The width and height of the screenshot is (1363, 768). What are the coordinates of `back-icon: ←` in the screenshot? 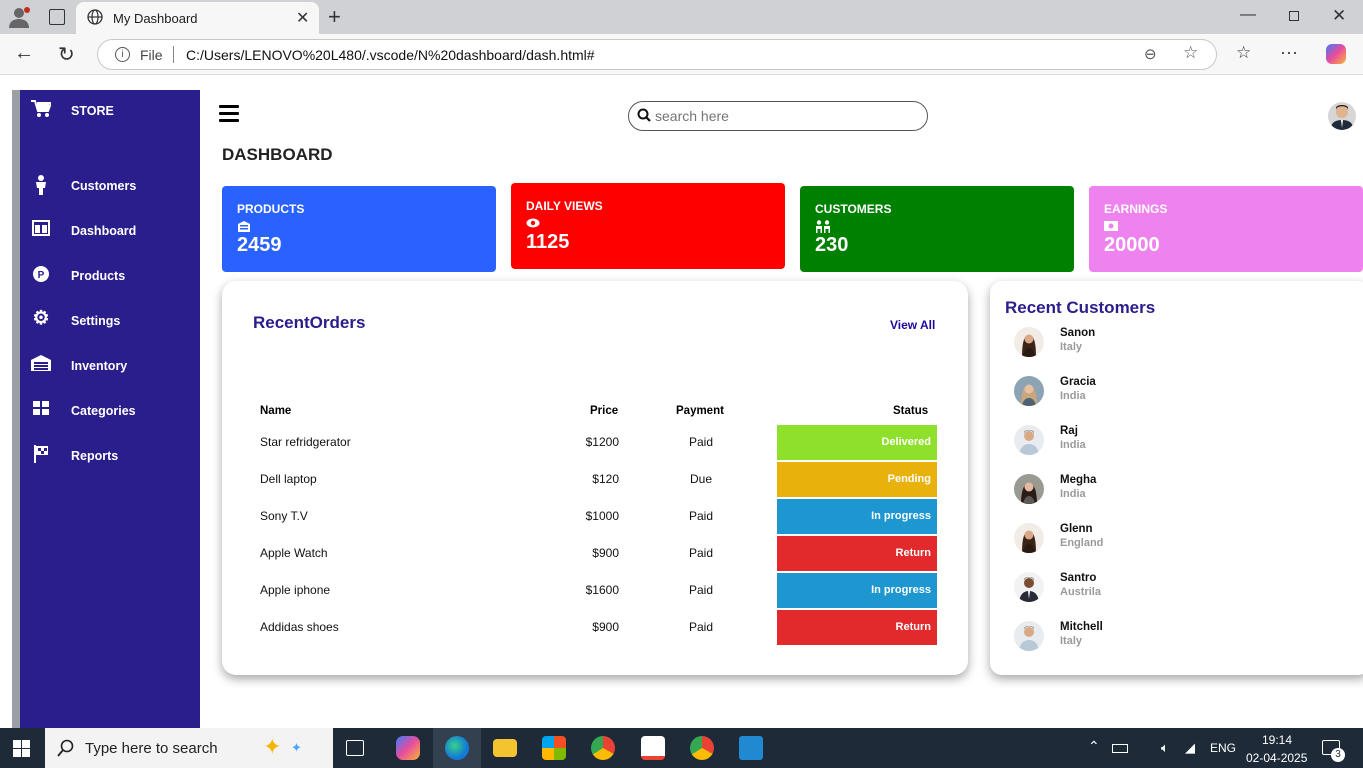 It's located at (24, 53).